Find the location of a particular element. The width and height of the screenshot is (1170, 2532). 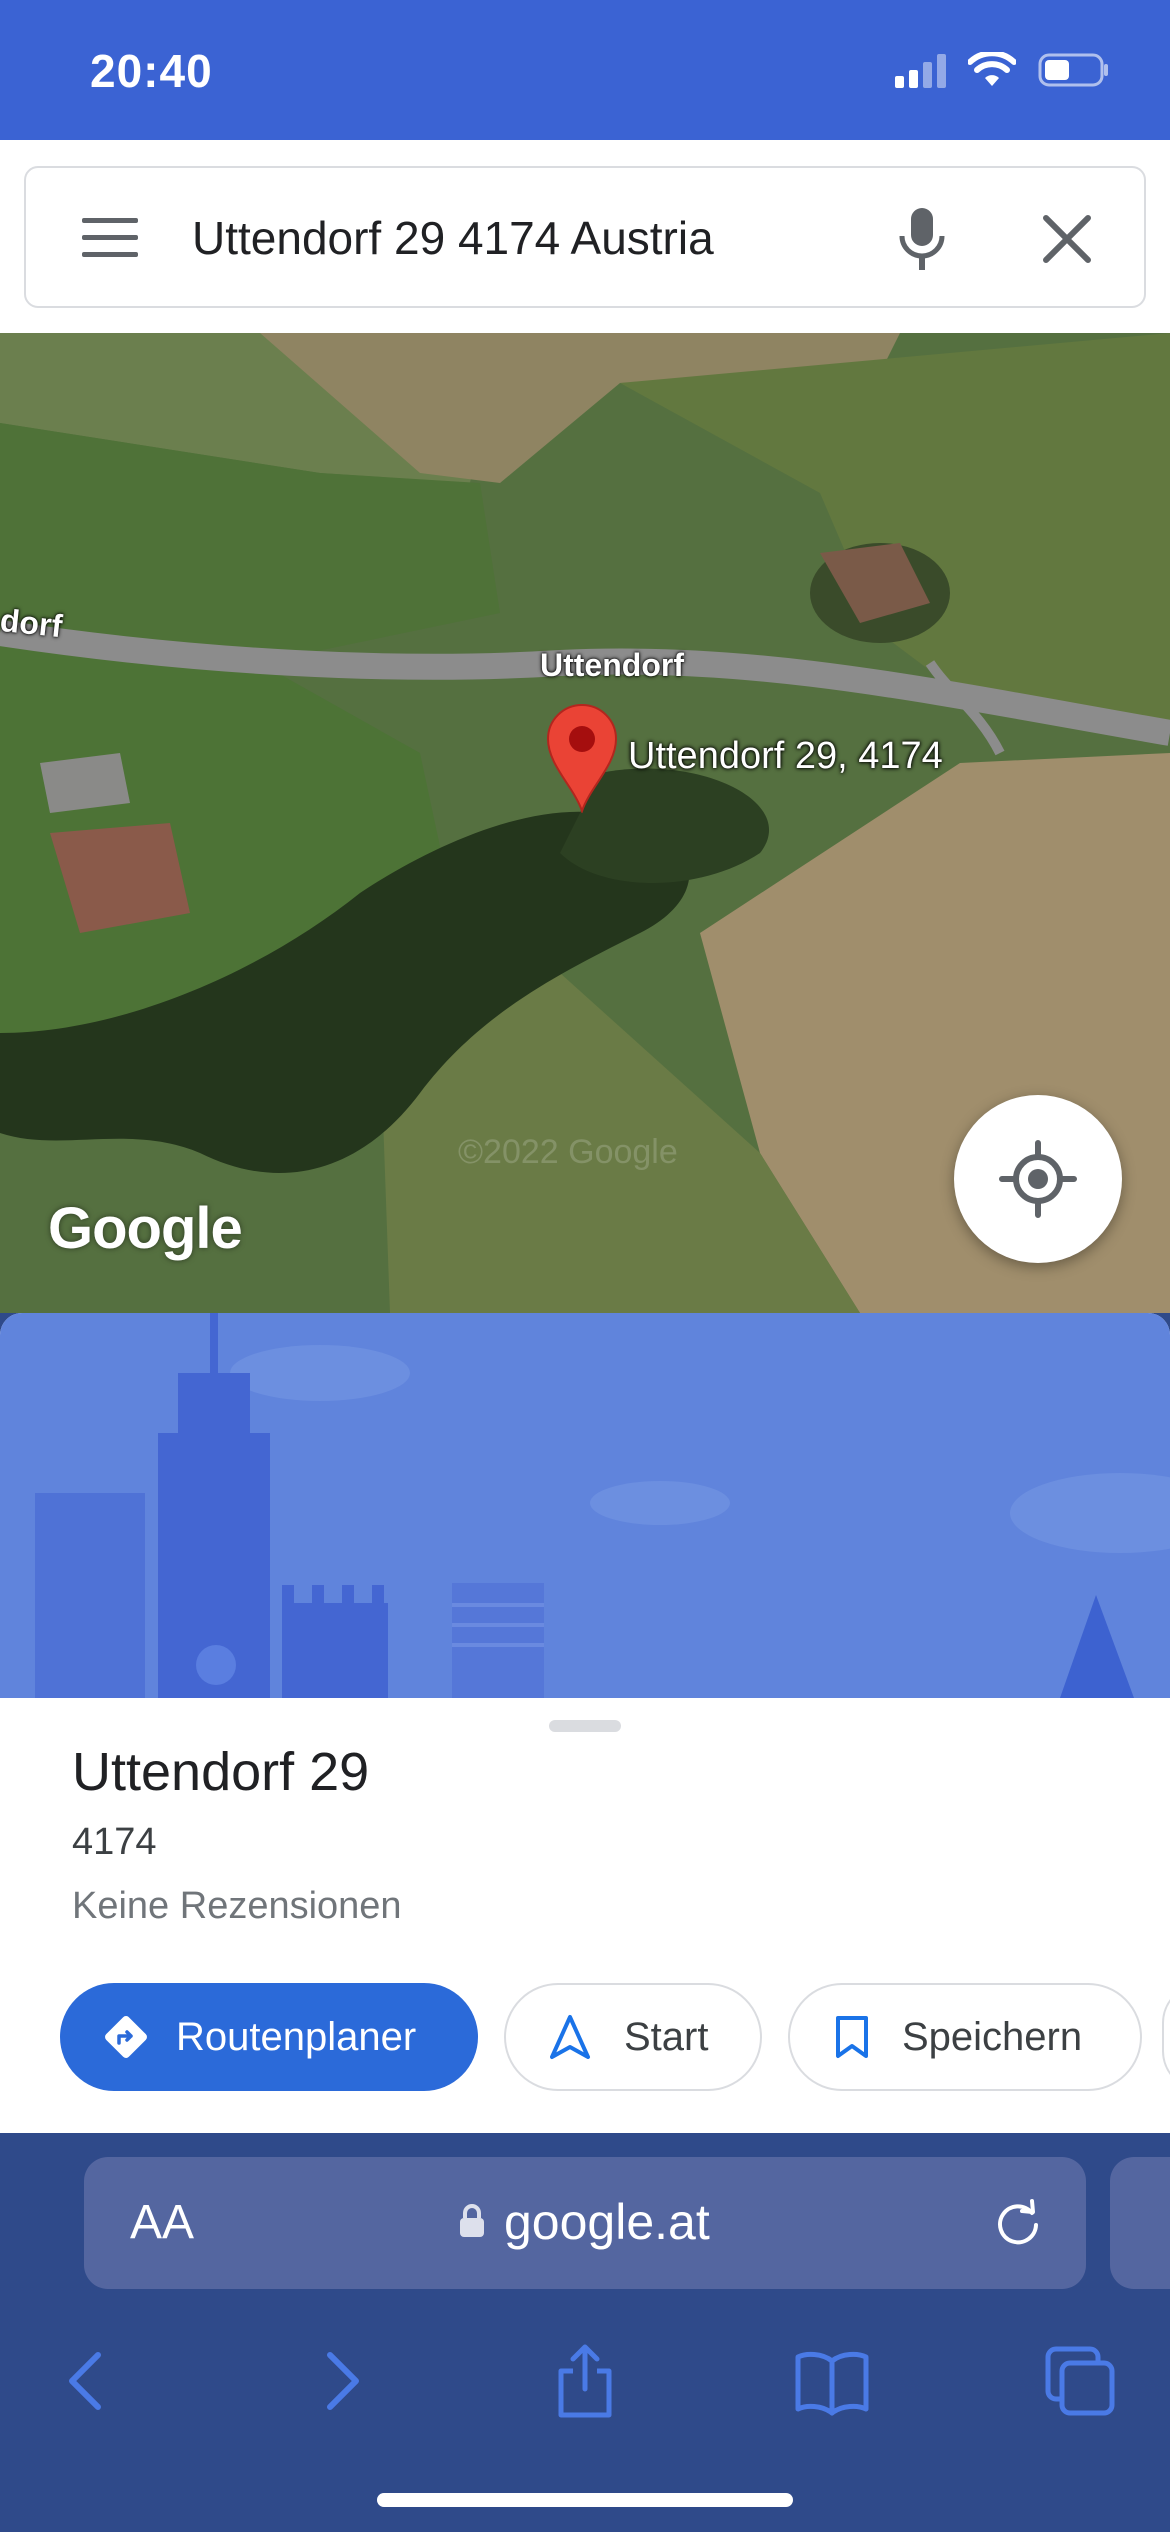

cellular-signal-icon is located at coordinates (920, 70).